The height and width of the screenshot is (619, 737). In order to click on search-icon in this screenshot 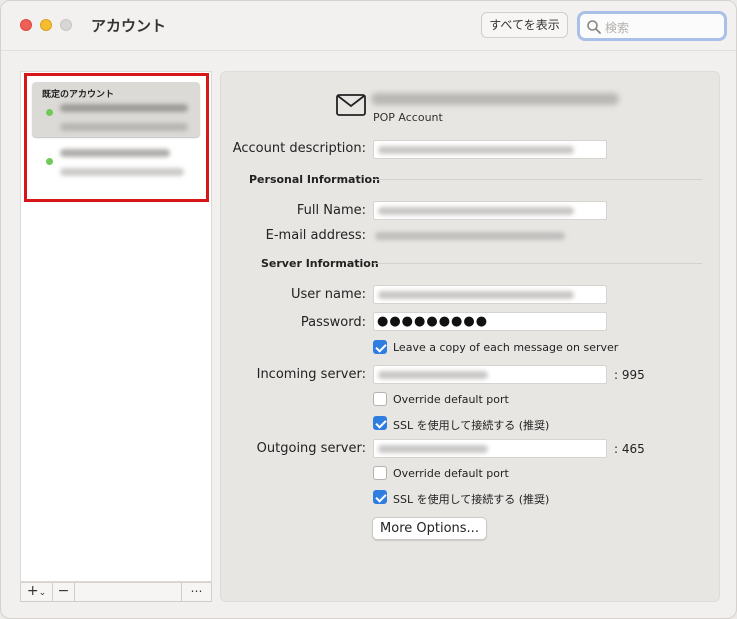, I will do `click(594, 27)`.